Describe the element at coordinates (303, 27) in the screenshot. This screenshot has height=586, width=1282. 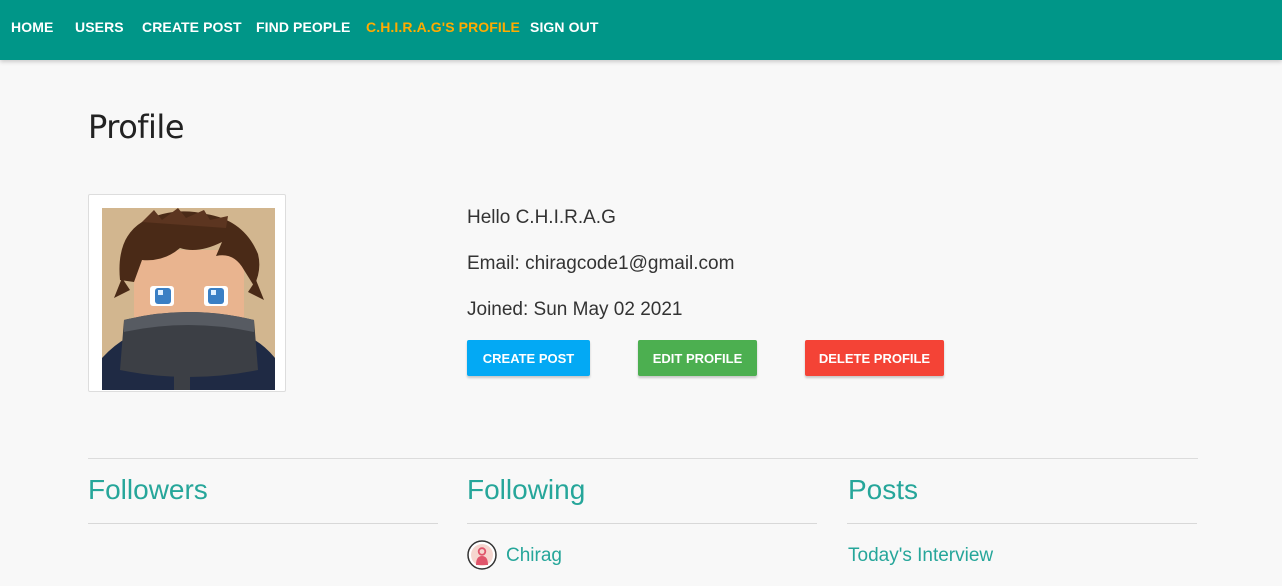
I see `nav-find-people: FIND PEOPLE` at that location.